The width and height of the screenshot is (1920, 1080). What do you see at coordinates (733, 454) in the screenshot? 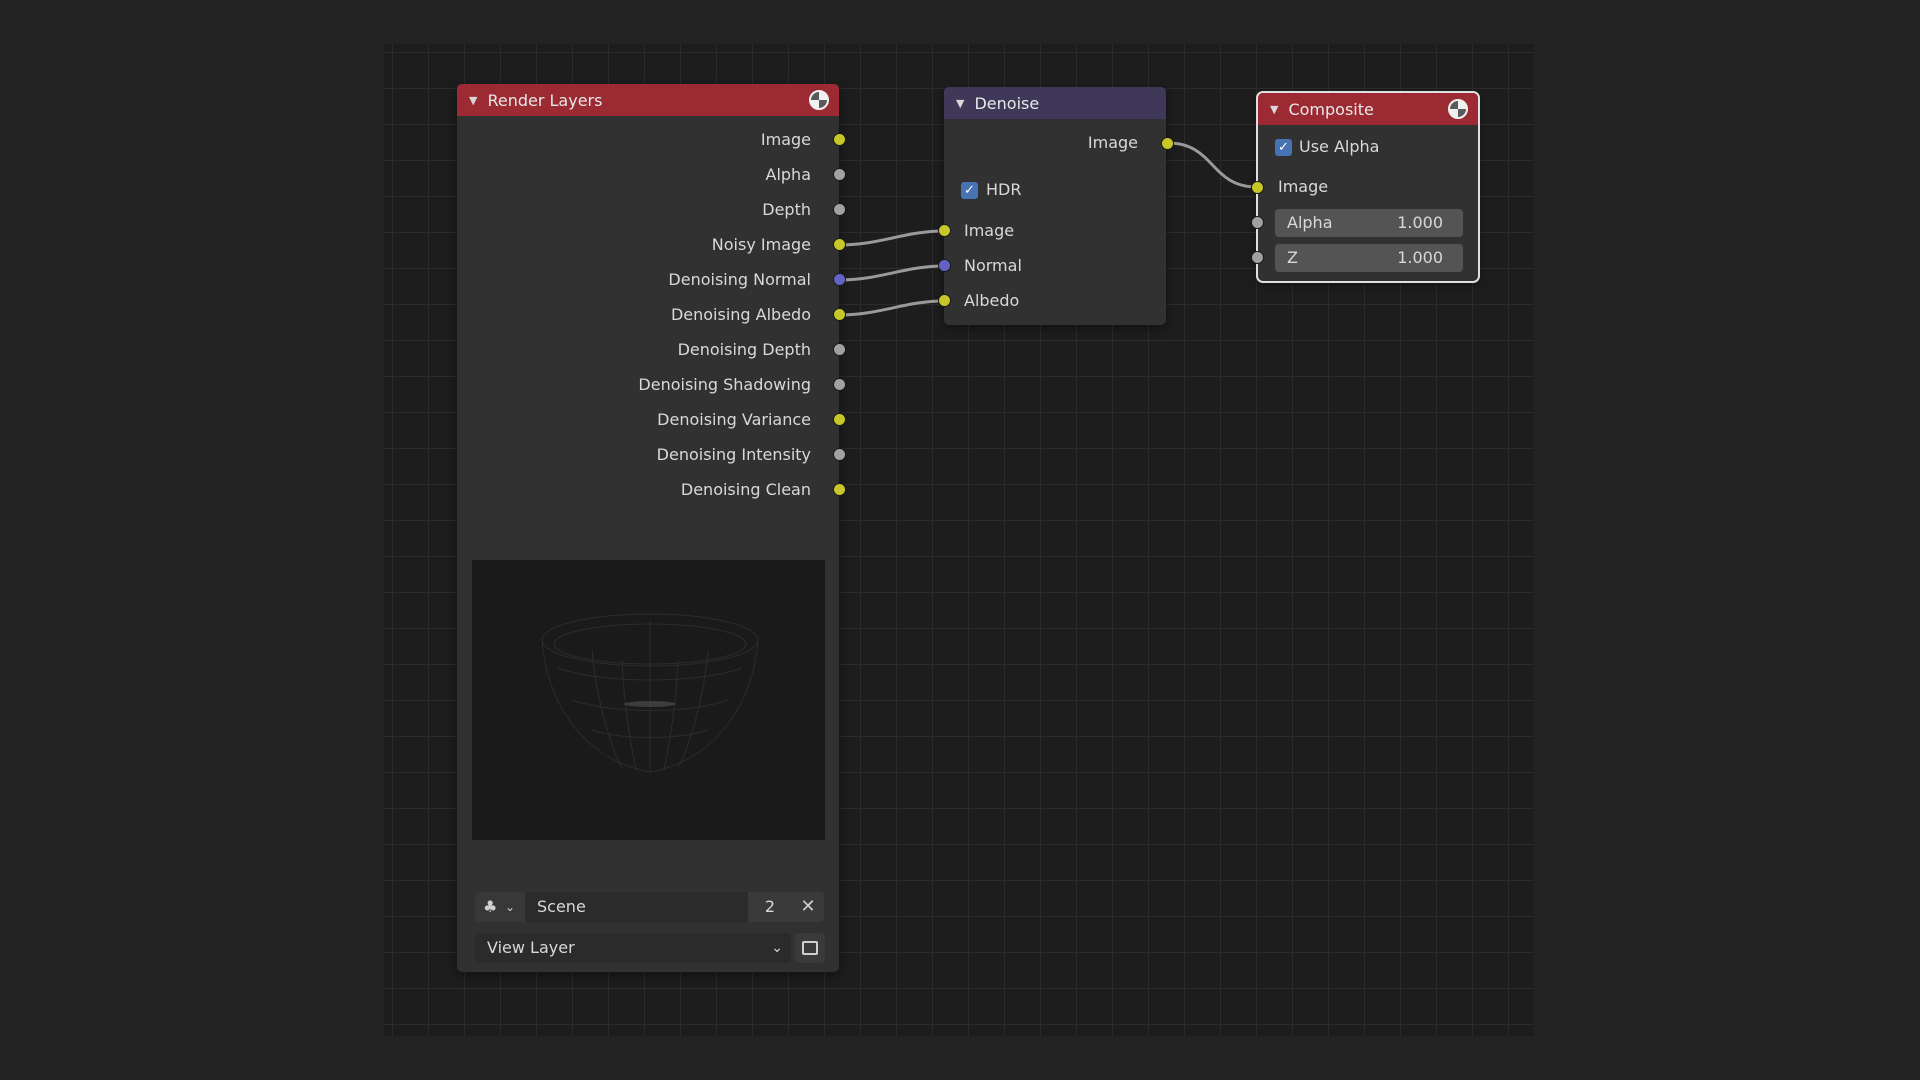
I see `output-denoising-intensity-label: Denoising Intensity` at bounding box center [733, 454].